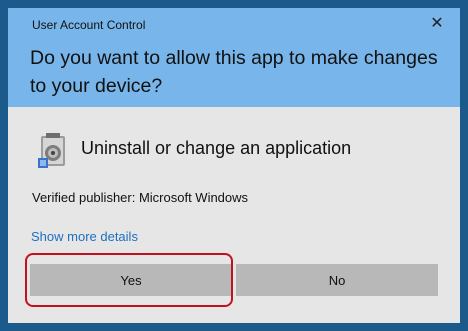 This screenshot has width=468, height=331. What do you see at coordinates (216, 148) in the screenshot?
I see `app-name: Uninstall or change an application` at bounding box center [216, 148].